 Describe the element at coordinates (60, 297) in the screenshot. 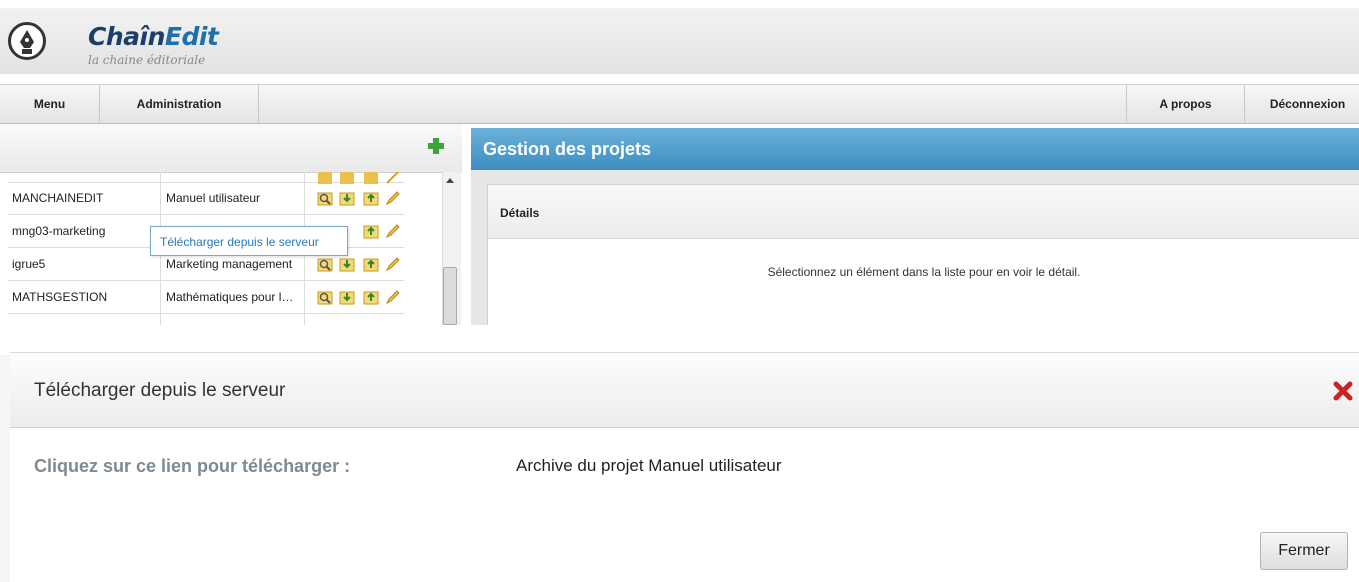

I see `project-code: MATHSGESTION` at that location.